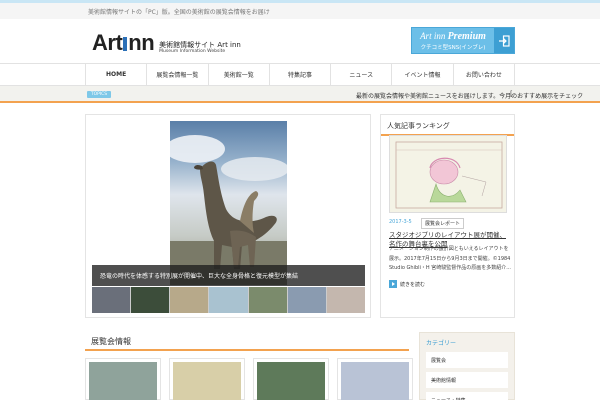 The image size is (600, 400). I want to click on category-item: 美術館情報, so click(467, 380).